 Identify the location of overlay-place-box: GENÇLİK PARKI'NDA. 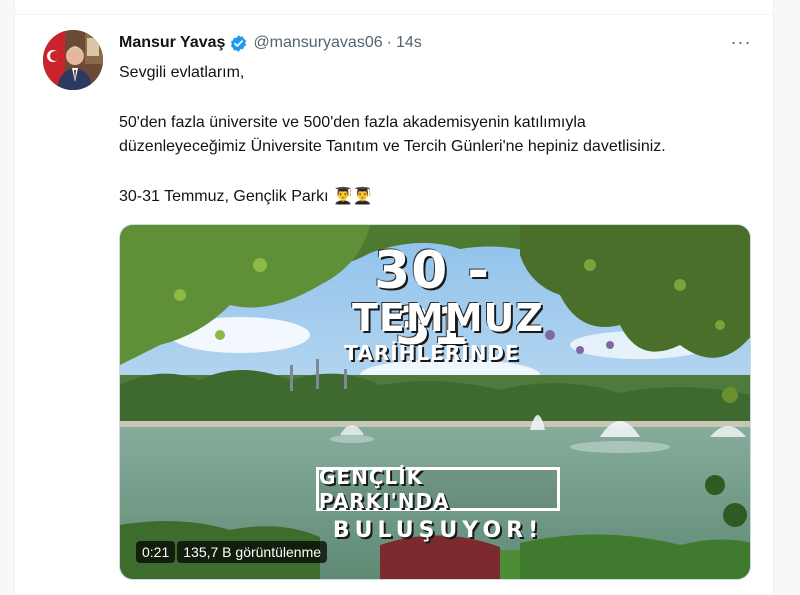
(438, 489).